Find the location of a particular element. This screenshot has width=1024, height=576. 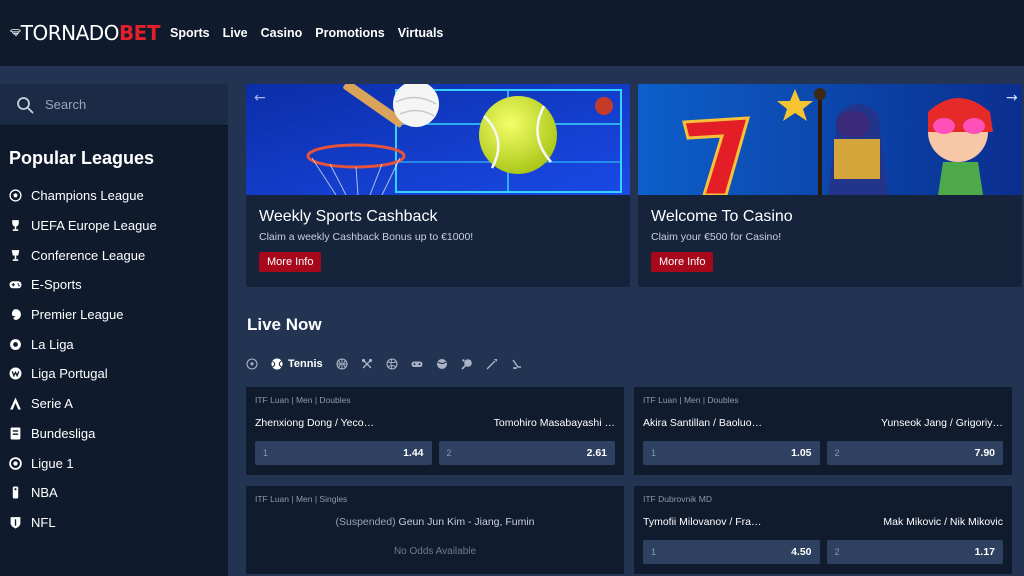

sidebar-item-label: NBA is located at coordinates (44, 493).